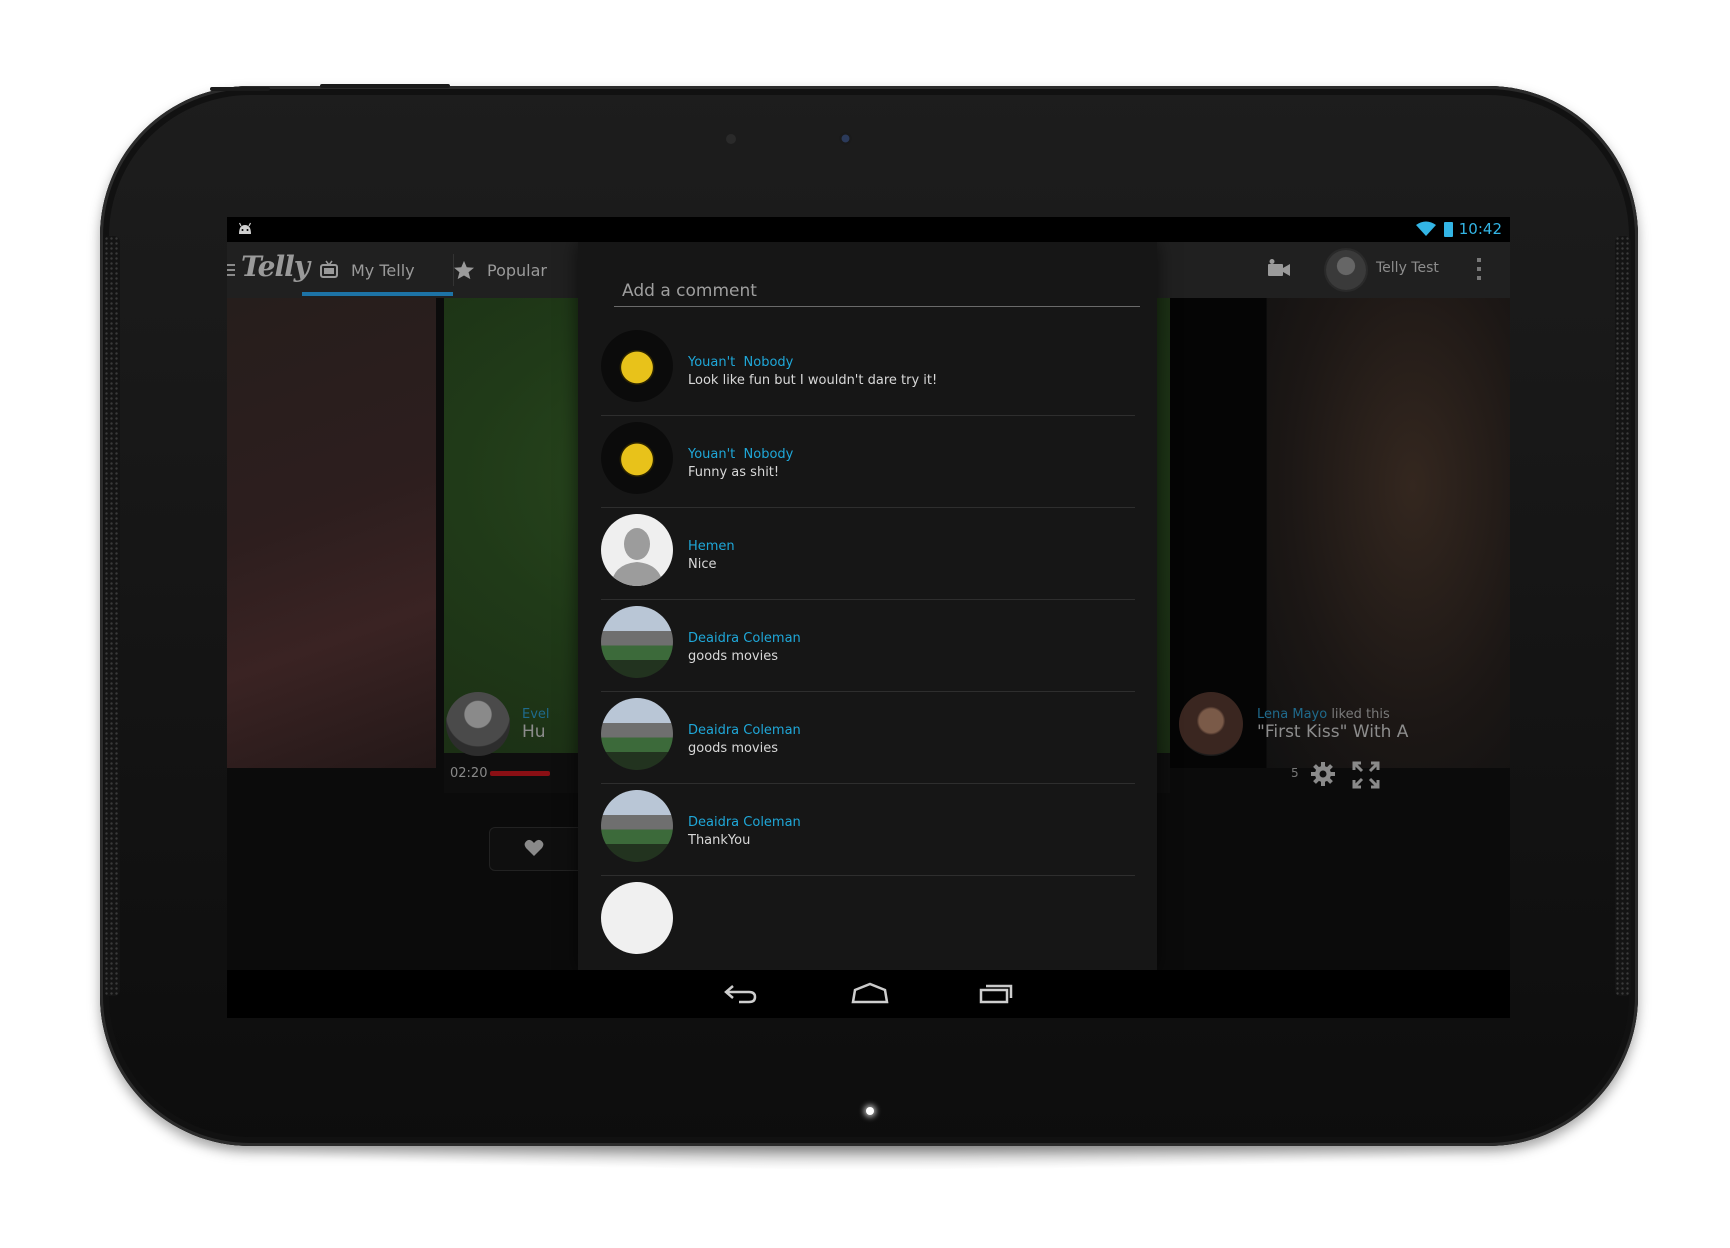 The height and width of the screenshot is (1248, 1730). I want to click on comment-text: ThankYou, so click(719, 840).